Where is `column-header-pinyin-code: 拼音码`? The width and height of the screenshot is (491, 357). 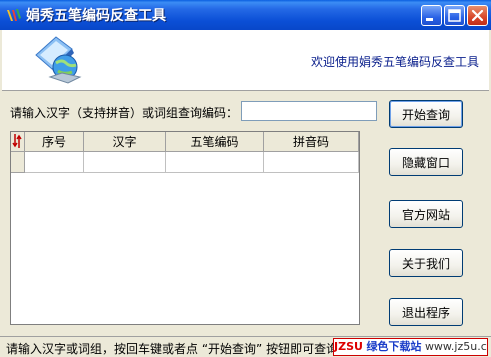
column-header-pinyin-code: 拼音码 is located at coordinates (311, 142).